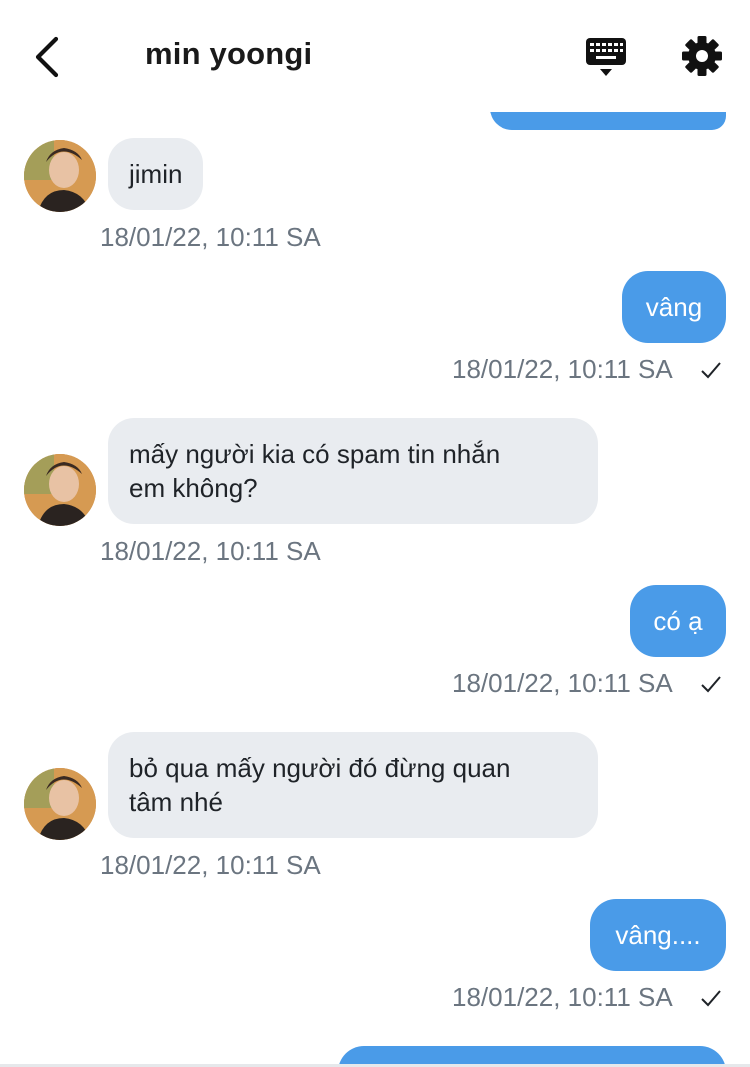  I want to click on back-button, so click(47, 57).